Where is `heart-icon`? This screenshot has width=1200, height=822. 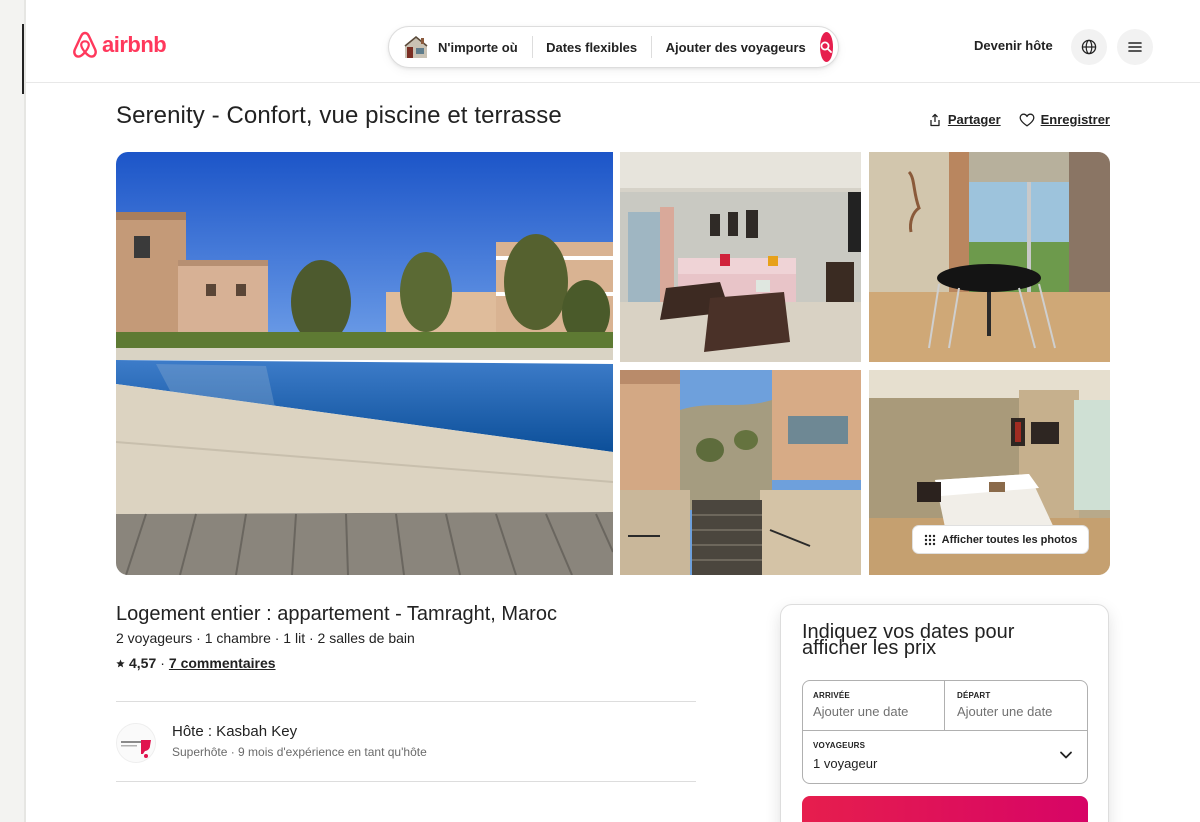
heart-icon is located at coordinates (1027, 119).